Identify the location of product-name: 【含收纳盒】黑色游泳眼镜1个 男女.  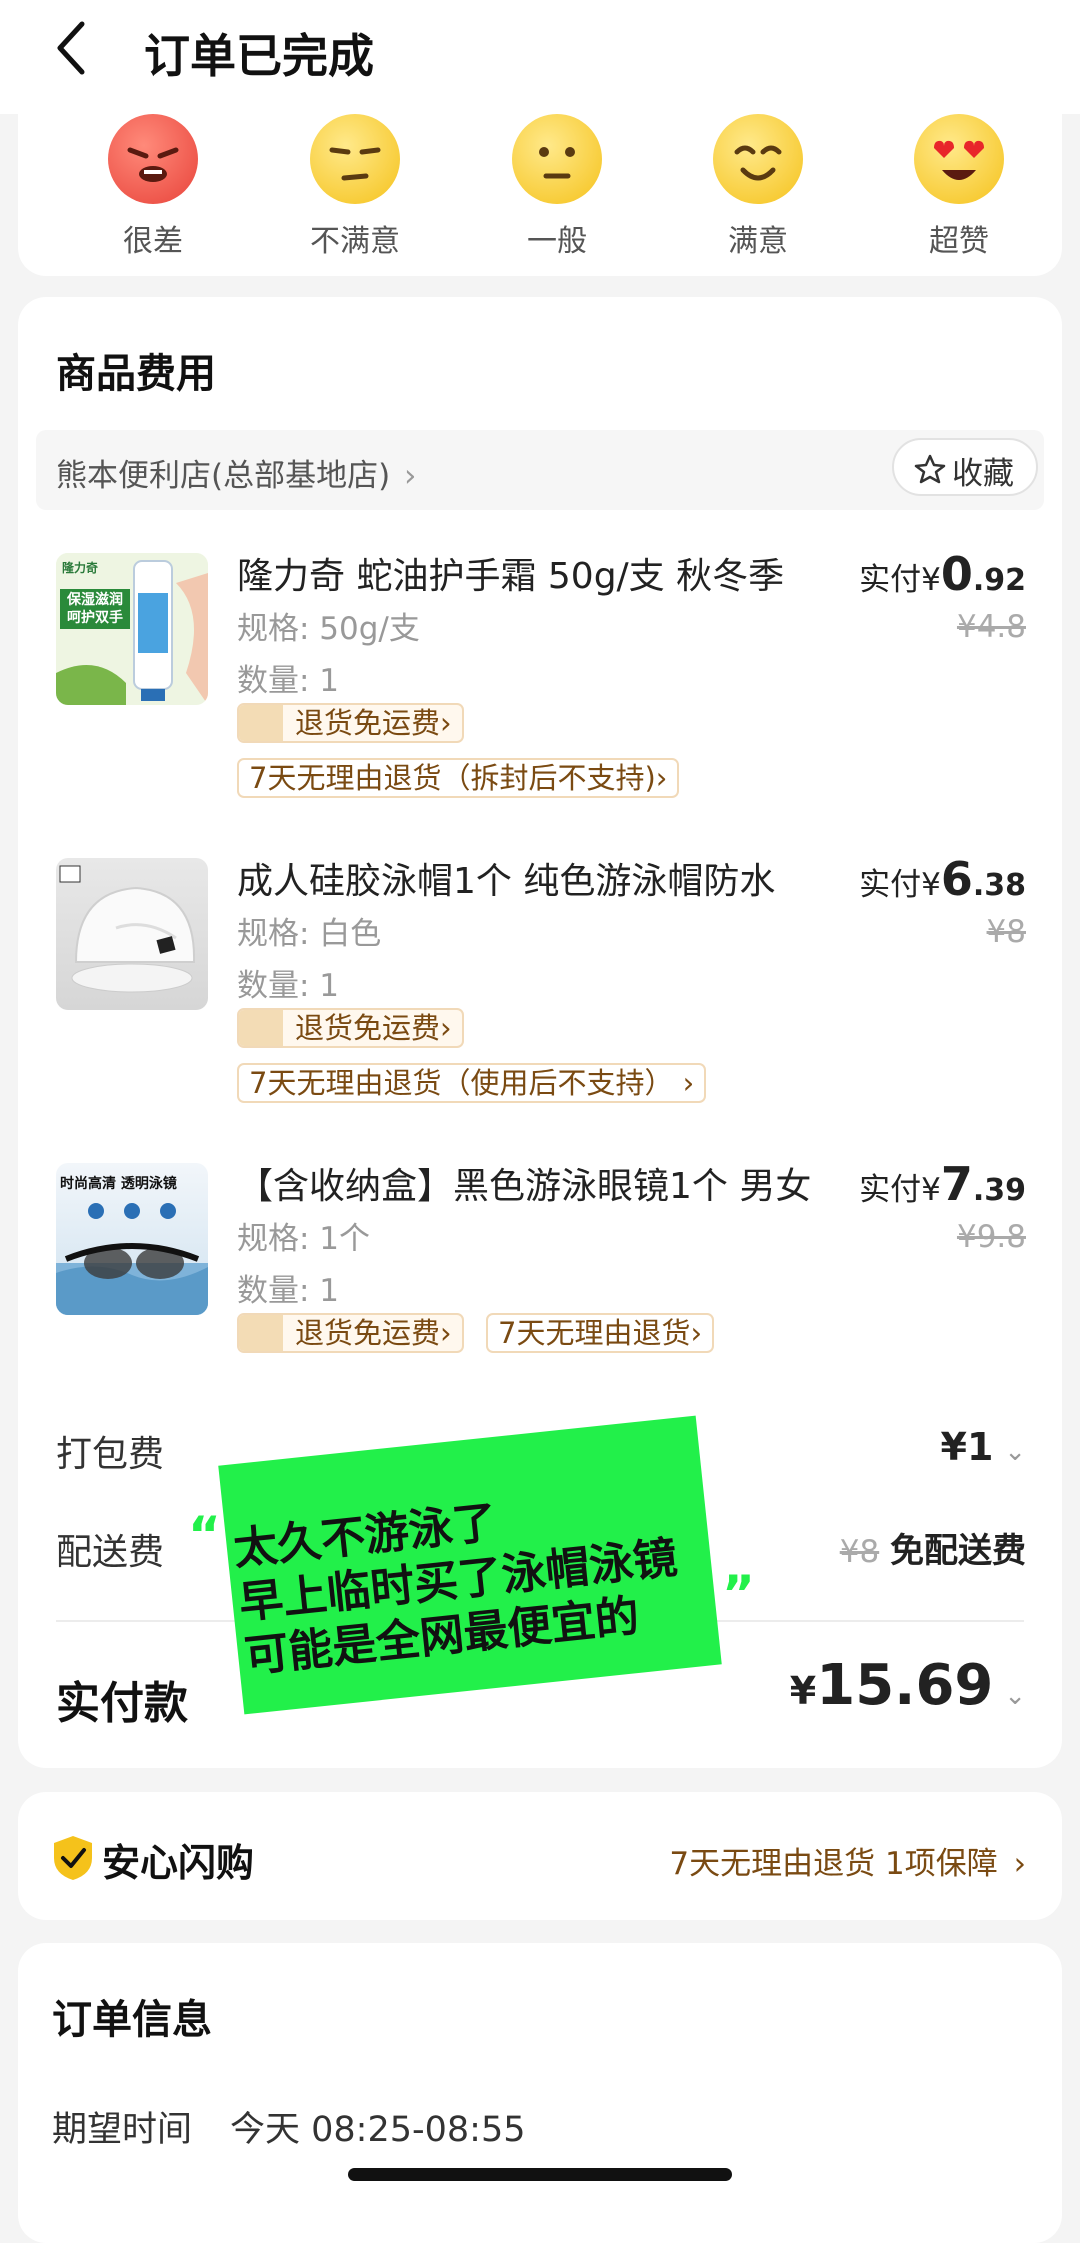
(532, 1183).